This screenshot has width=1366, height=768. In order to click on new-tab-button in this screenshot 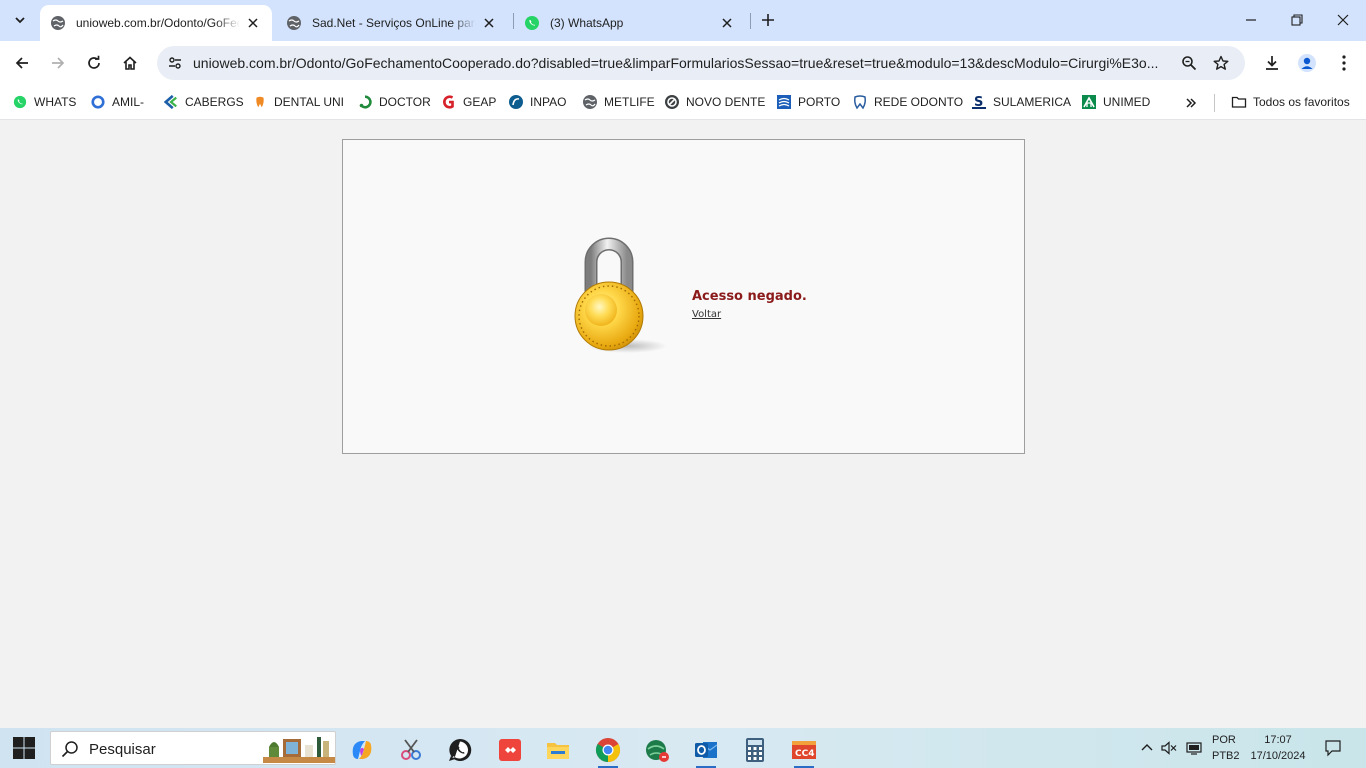, I will do `click(768, 20)`.